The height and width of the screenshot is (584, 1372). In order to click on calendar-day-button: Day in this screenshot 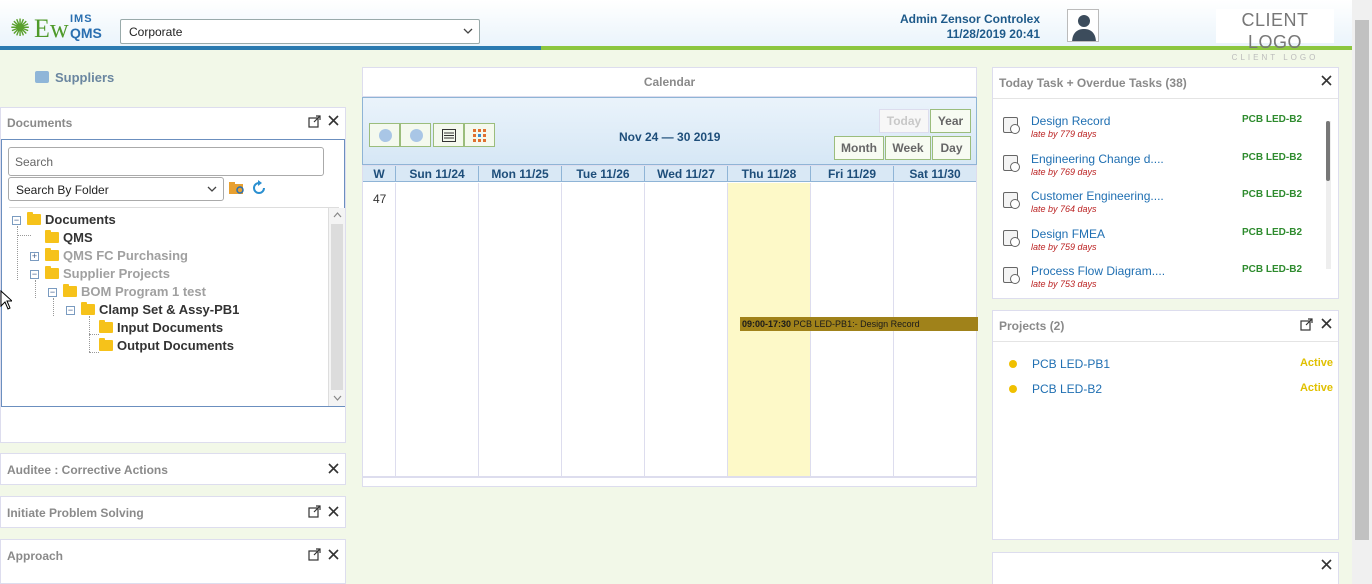, I will do `click(951, 148)`.